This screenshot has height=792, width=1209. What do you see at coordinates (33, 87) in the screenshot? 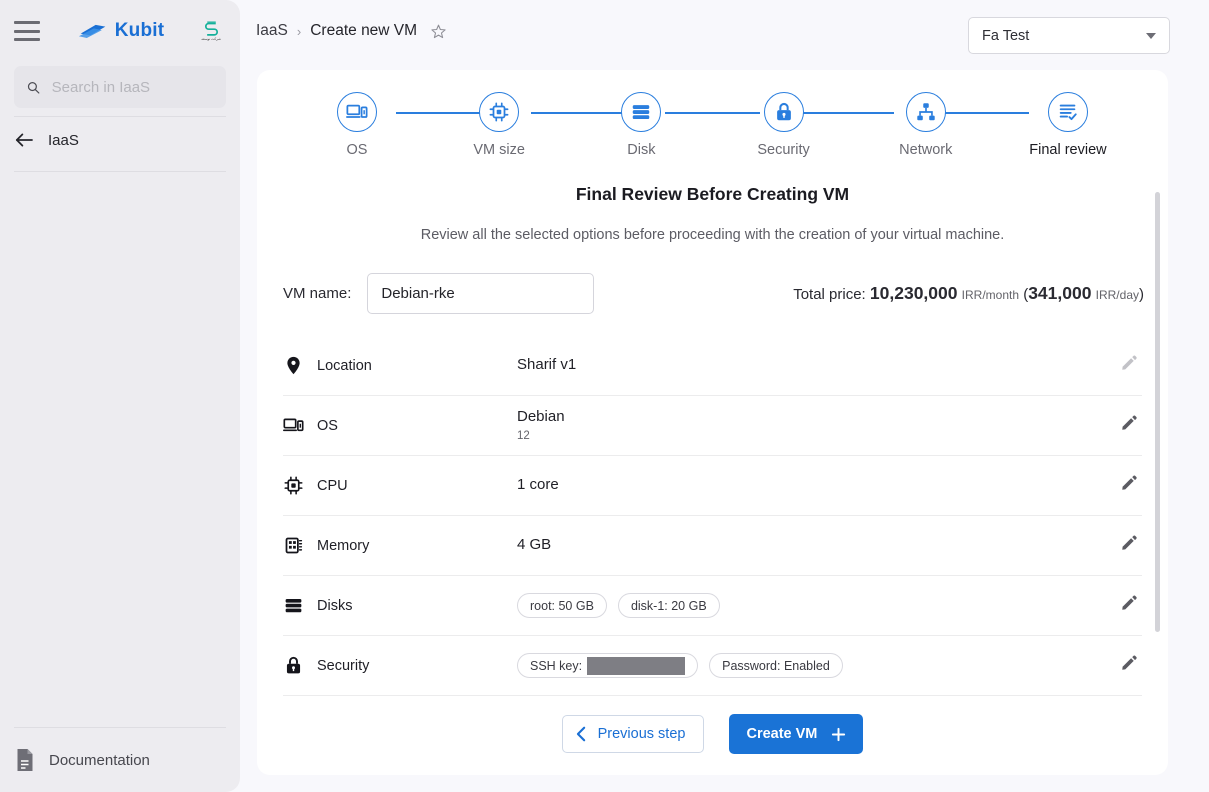
I see `search-icon` at bounding box center [33, 87].